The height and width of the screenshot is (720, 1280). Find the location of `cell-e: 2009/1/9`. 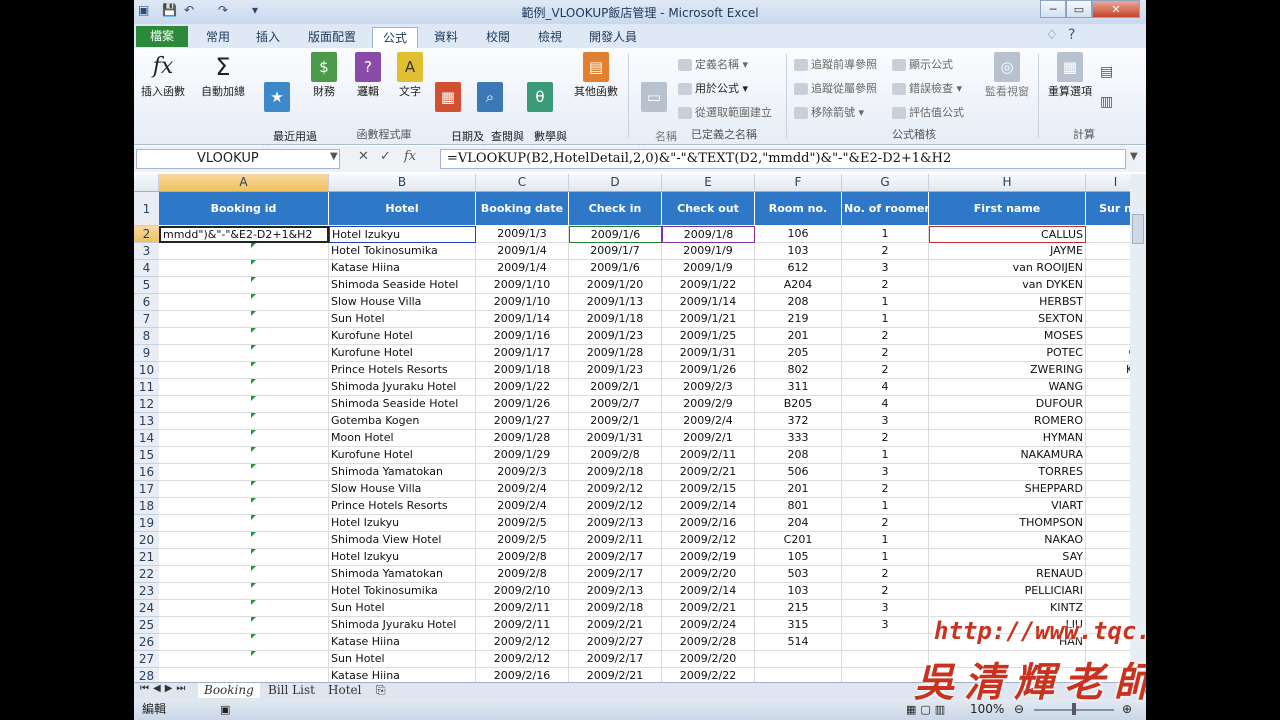

cell-e: 2009/1/9 is located at coordinates (708, 268).